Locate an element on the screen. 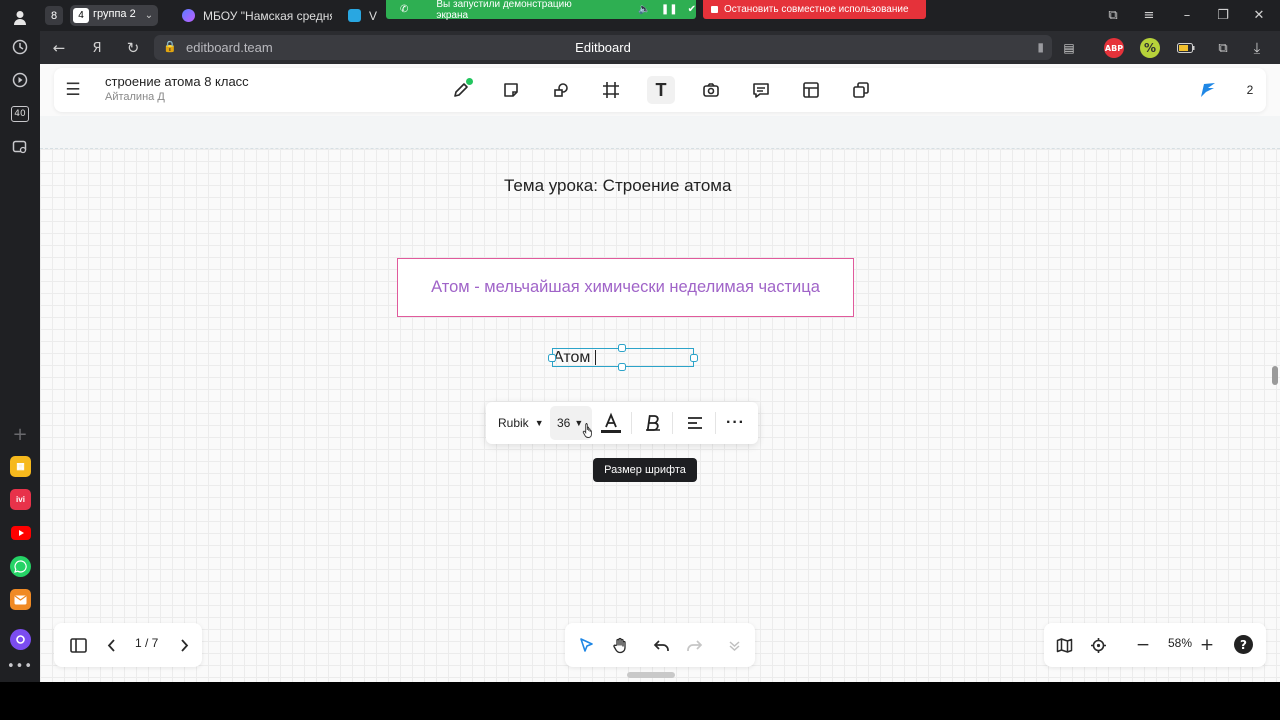 The width and height of the screenshot is (1280, 720). board-name: строение атома 8 класс is located at coordinates (177, 81).